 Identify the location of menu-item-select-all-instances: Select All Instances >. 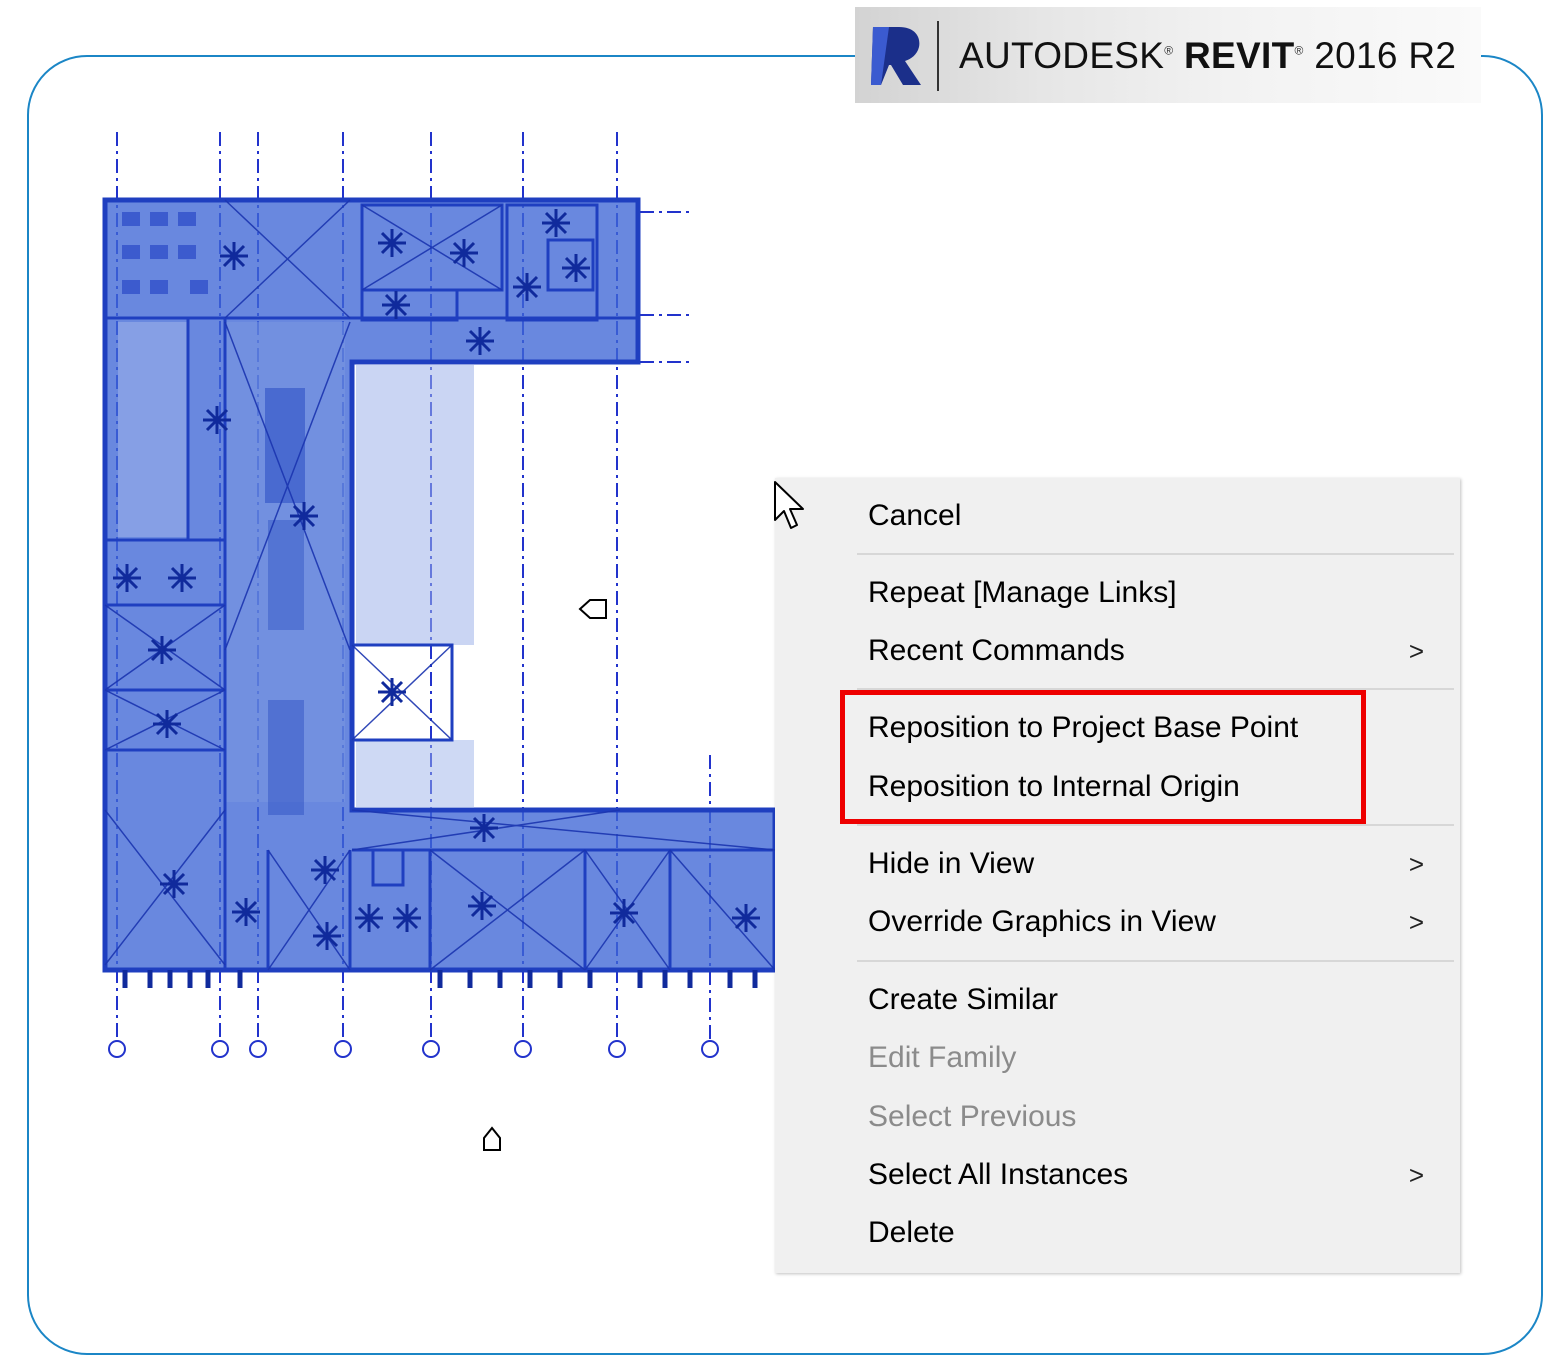
(1158, 1175).